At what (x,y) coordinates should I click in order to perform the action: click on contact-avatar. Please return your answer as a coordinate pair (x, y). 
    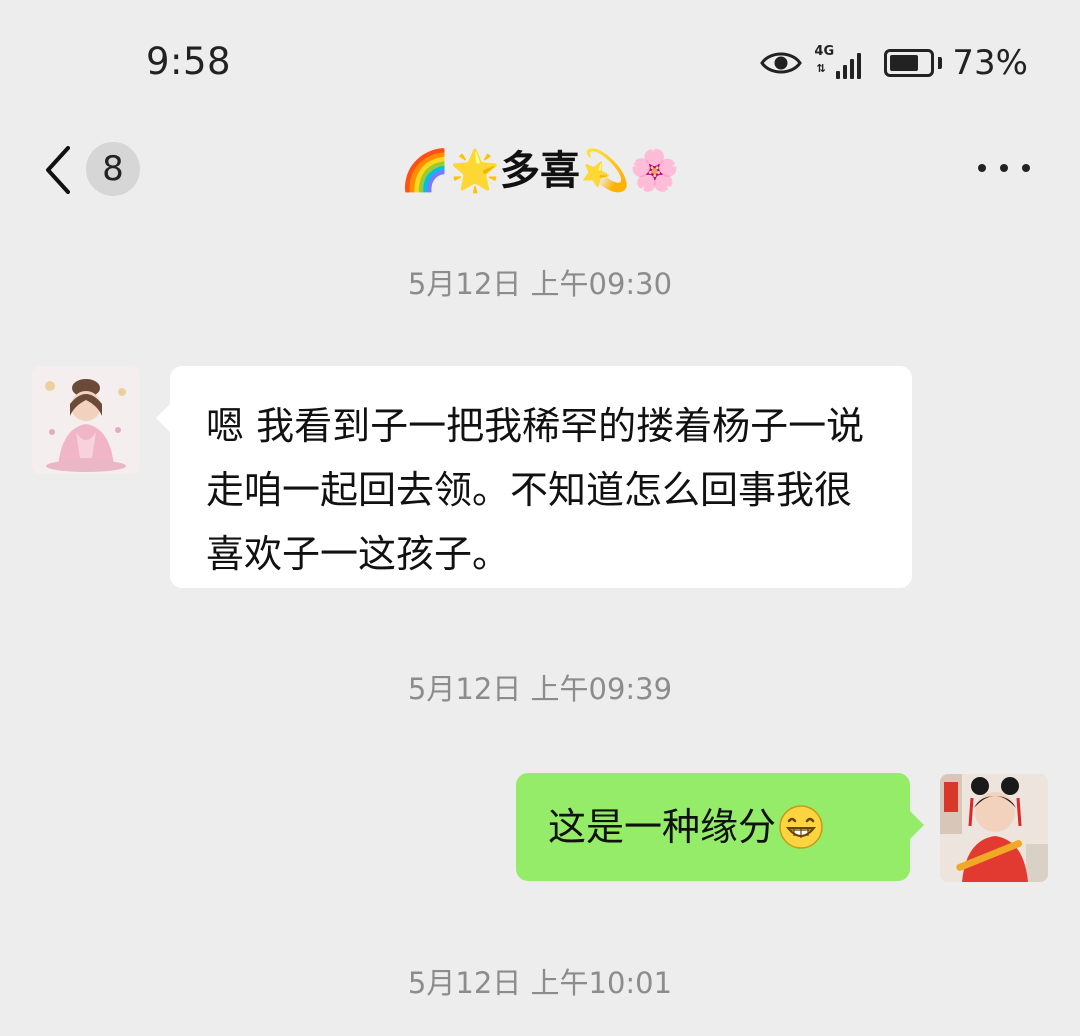
    Looking at the image, I should click on (86, 420).